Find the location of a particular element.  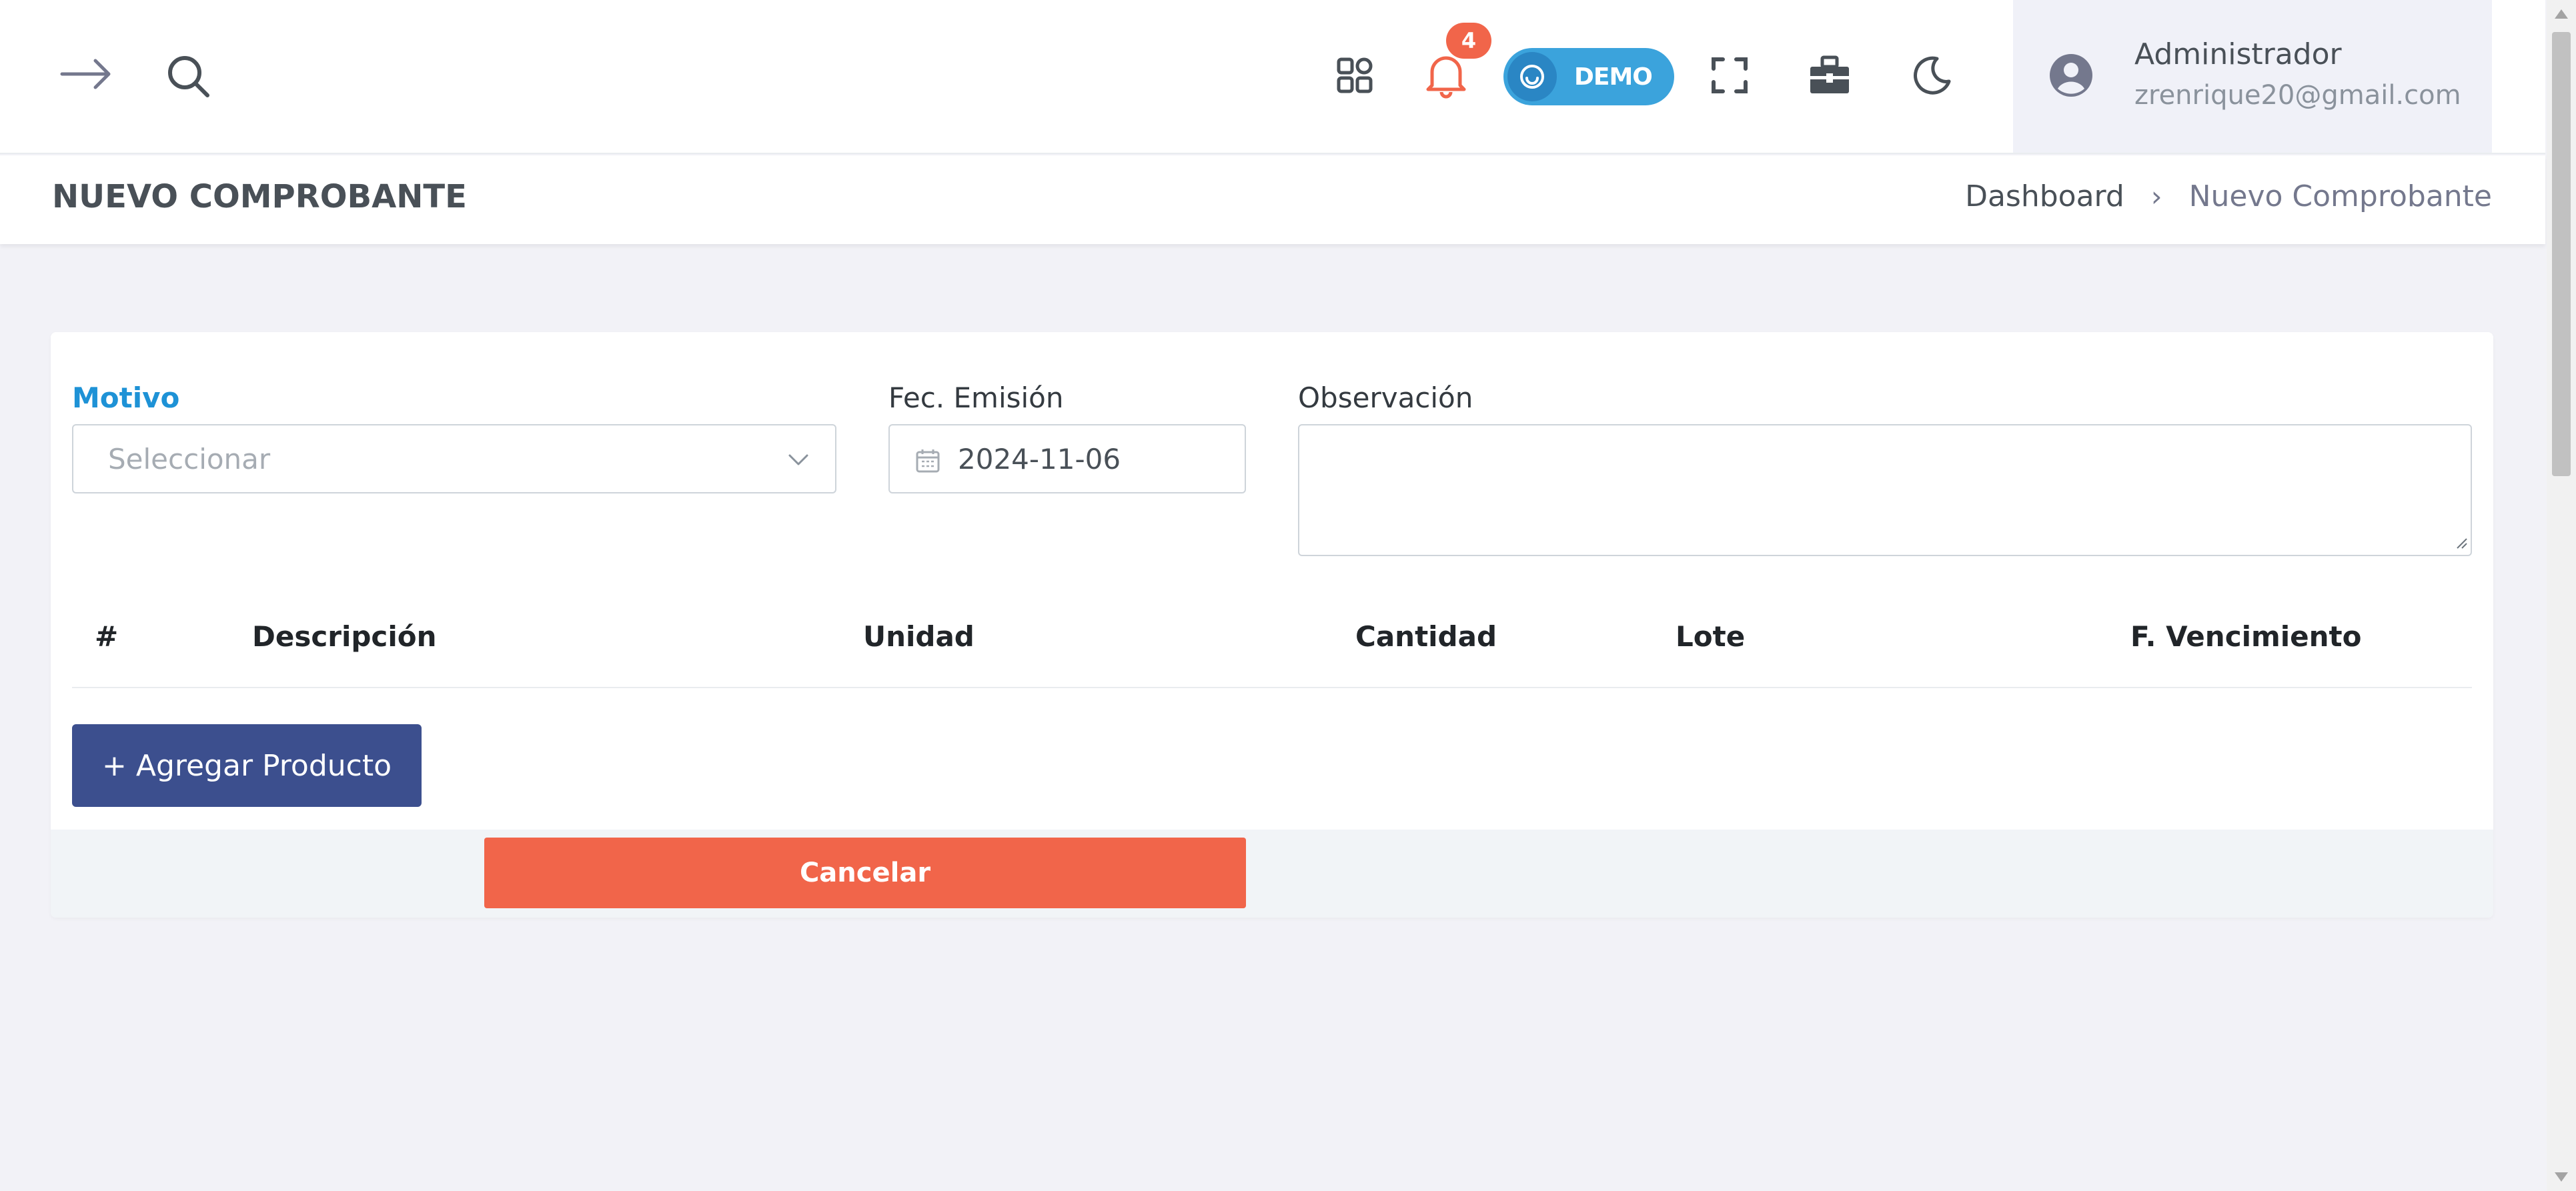

fecha-emision-input: 2024-11-06 is located at coordinates (1067, 458).